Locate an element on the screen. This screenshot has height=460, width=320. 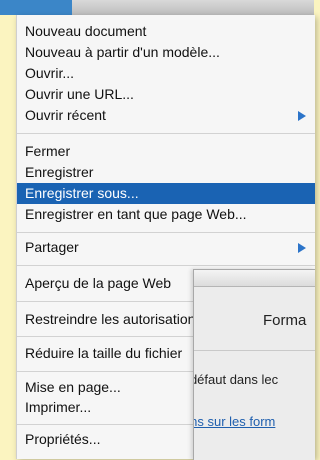
title-bar-strip is located at coordinates (157, 7).